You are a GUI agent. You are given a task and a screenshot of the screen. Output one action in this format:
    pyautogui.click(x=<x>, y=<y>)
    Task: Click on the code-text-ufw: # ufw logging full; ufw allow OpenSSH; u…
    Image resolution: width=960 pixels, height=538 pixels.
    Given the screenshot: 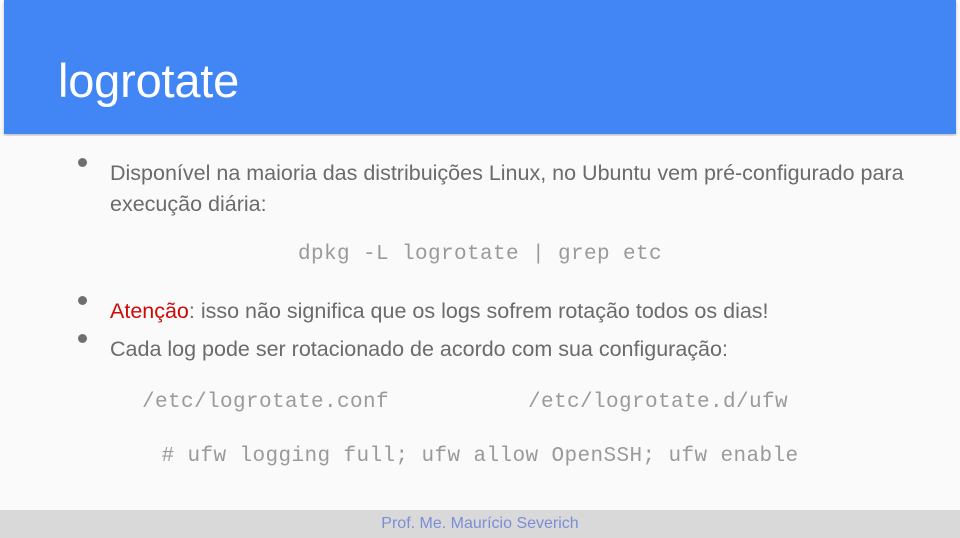 What is the action you would take?
    pyautogui.click(x=480, y=456)
    